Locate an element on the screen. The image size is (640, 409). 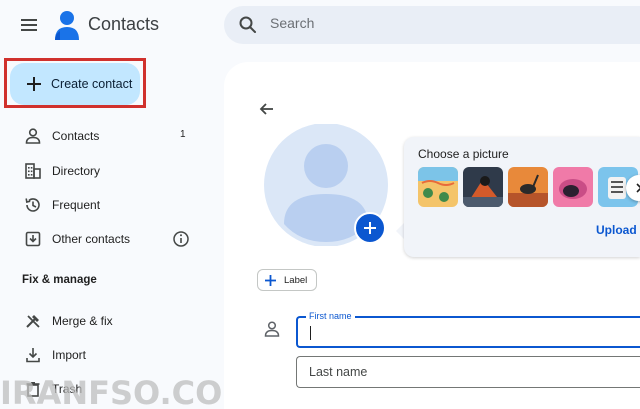
top-bar: Contacts Search is located at coordinates (320, 25).